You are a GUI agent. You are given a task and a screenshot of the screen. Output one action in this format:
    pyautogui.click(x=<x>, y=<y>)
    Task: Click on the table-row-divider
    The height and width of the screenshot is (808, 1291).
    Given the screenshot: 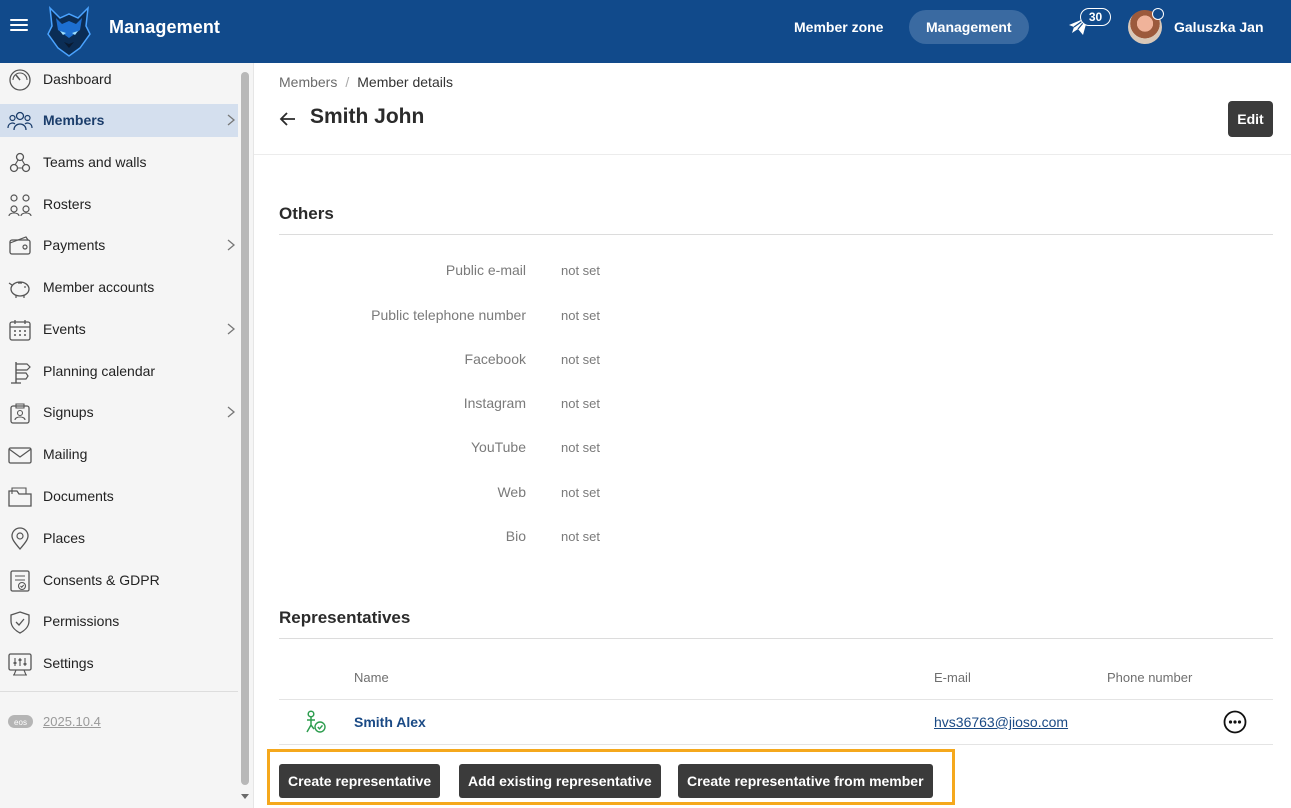 What is the action you would take?
    pyautogui.click(x=776, y=744)
    